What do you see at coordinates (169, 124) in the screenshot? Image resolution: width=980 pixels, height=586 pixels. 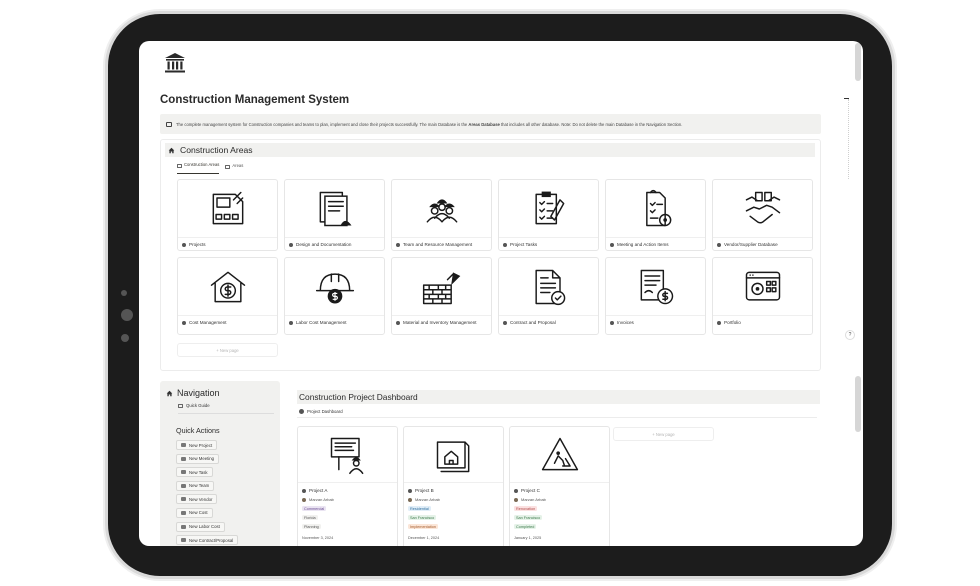 I see `info-icon` at bounding box center [169, 124].